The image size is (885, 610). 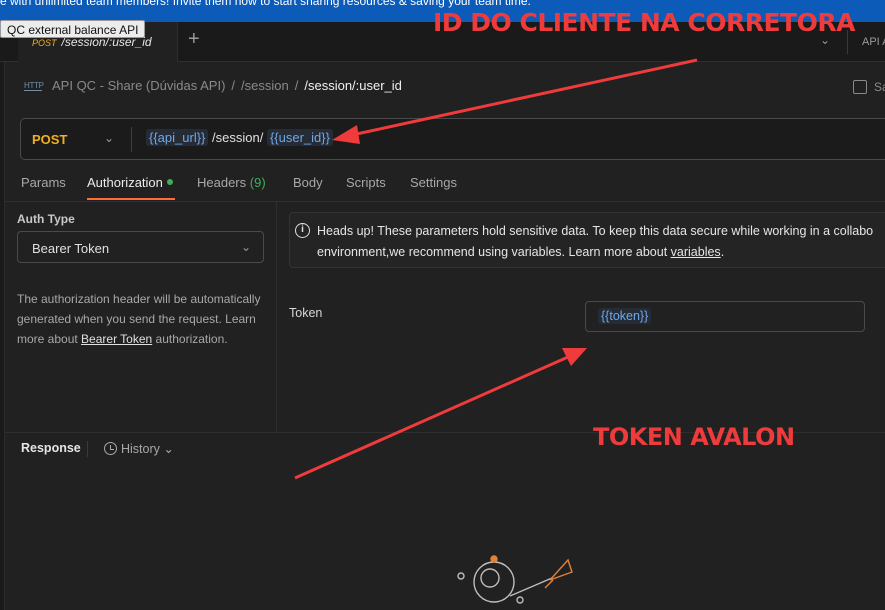 I want to click on status-dot, so click(x=169, y=182).